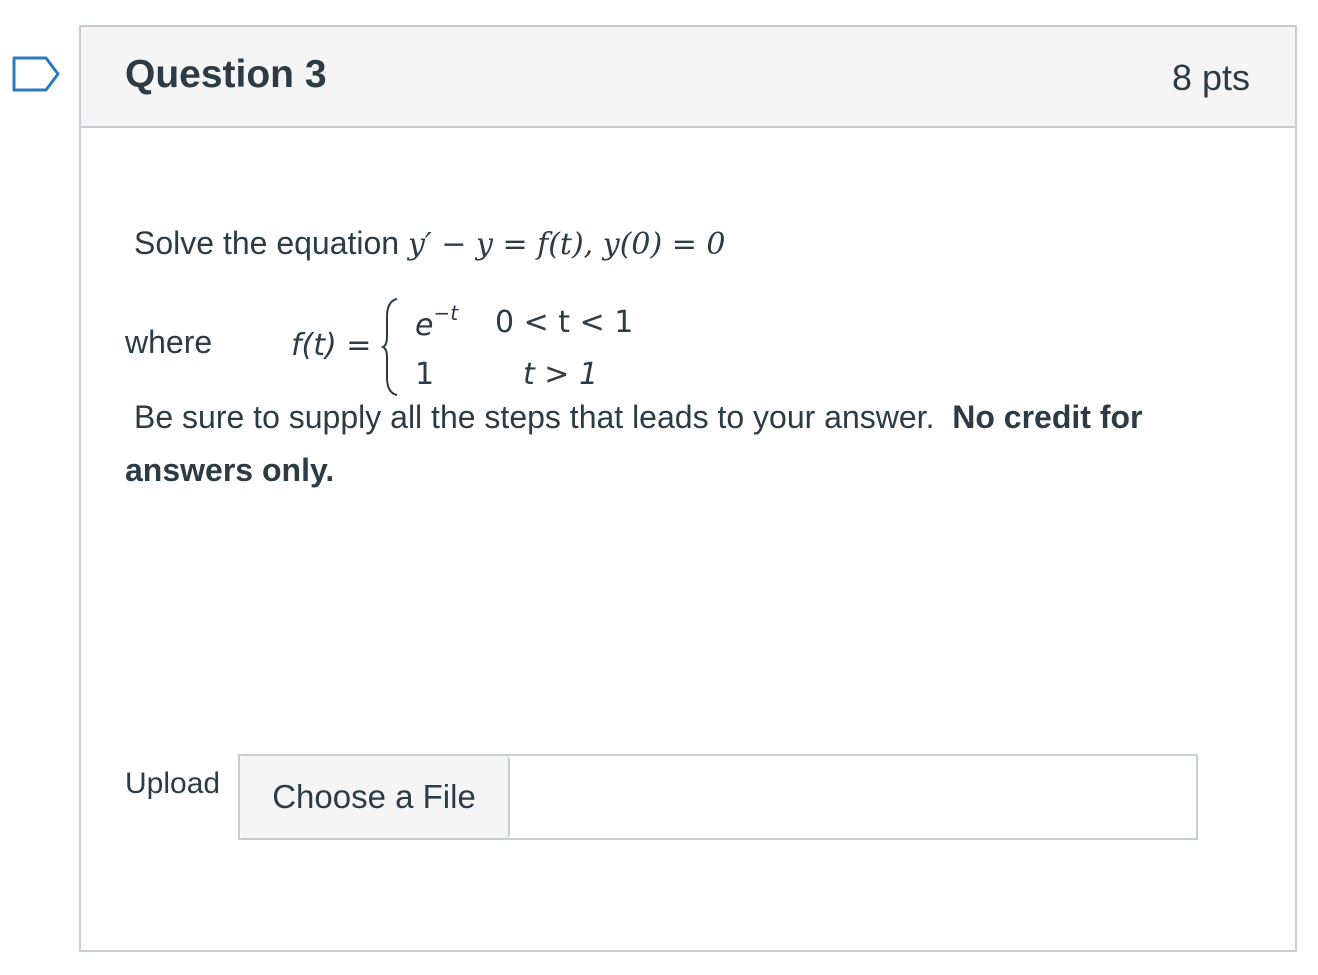 The image size is (1318, 975). Describe the element at coordinates (230, 470) in the screenshot. I see `instruction-bold-2: answers only.` at that location.